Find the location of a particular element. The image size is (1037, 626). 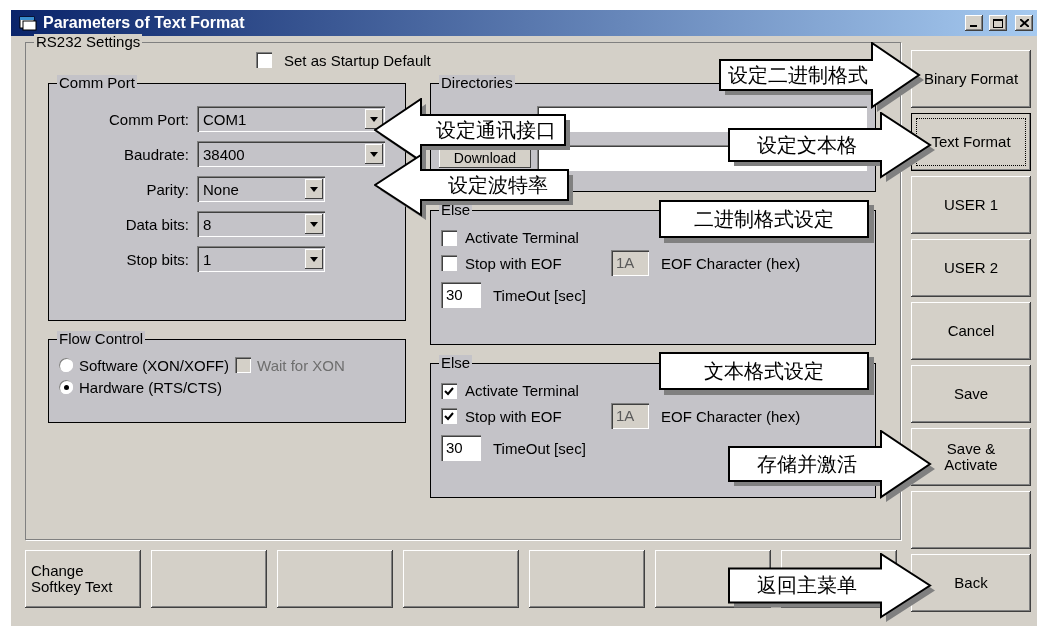

side-button: Save is located at coordinates (971, 394).